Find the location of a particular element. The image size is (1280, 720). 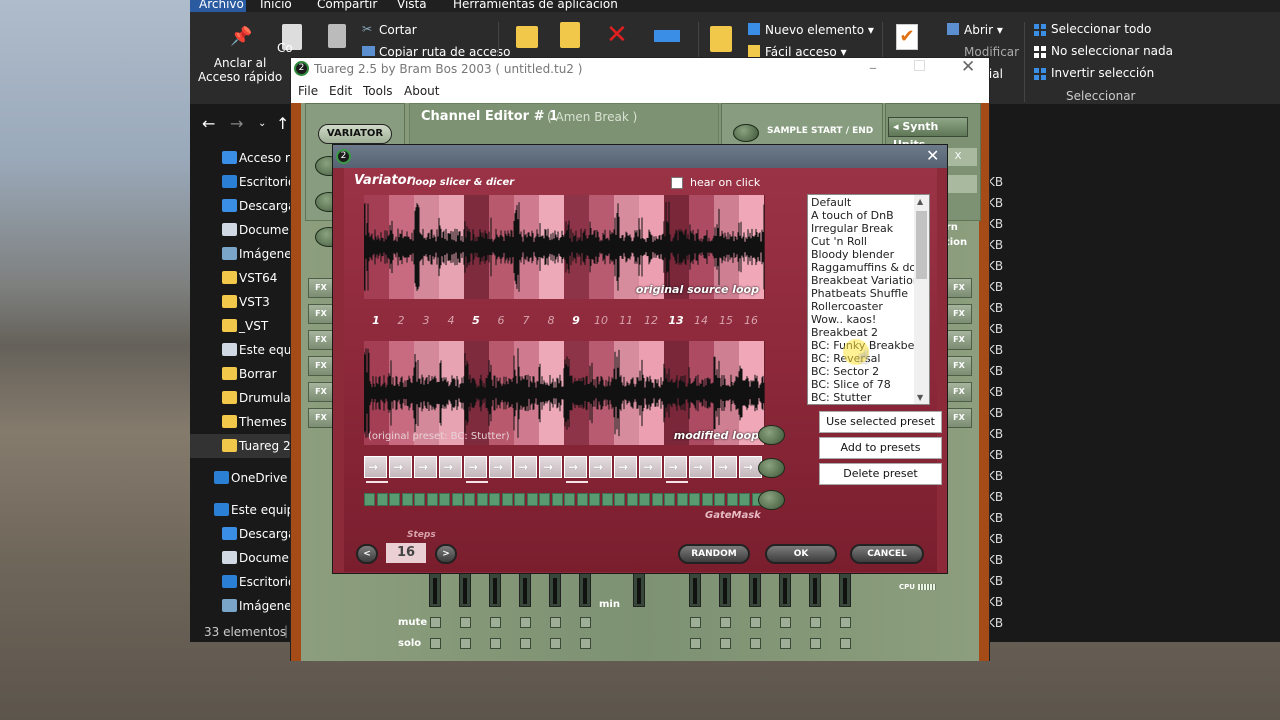

nav-item-0: Acceso ráp is located at coordinates (240, 158).